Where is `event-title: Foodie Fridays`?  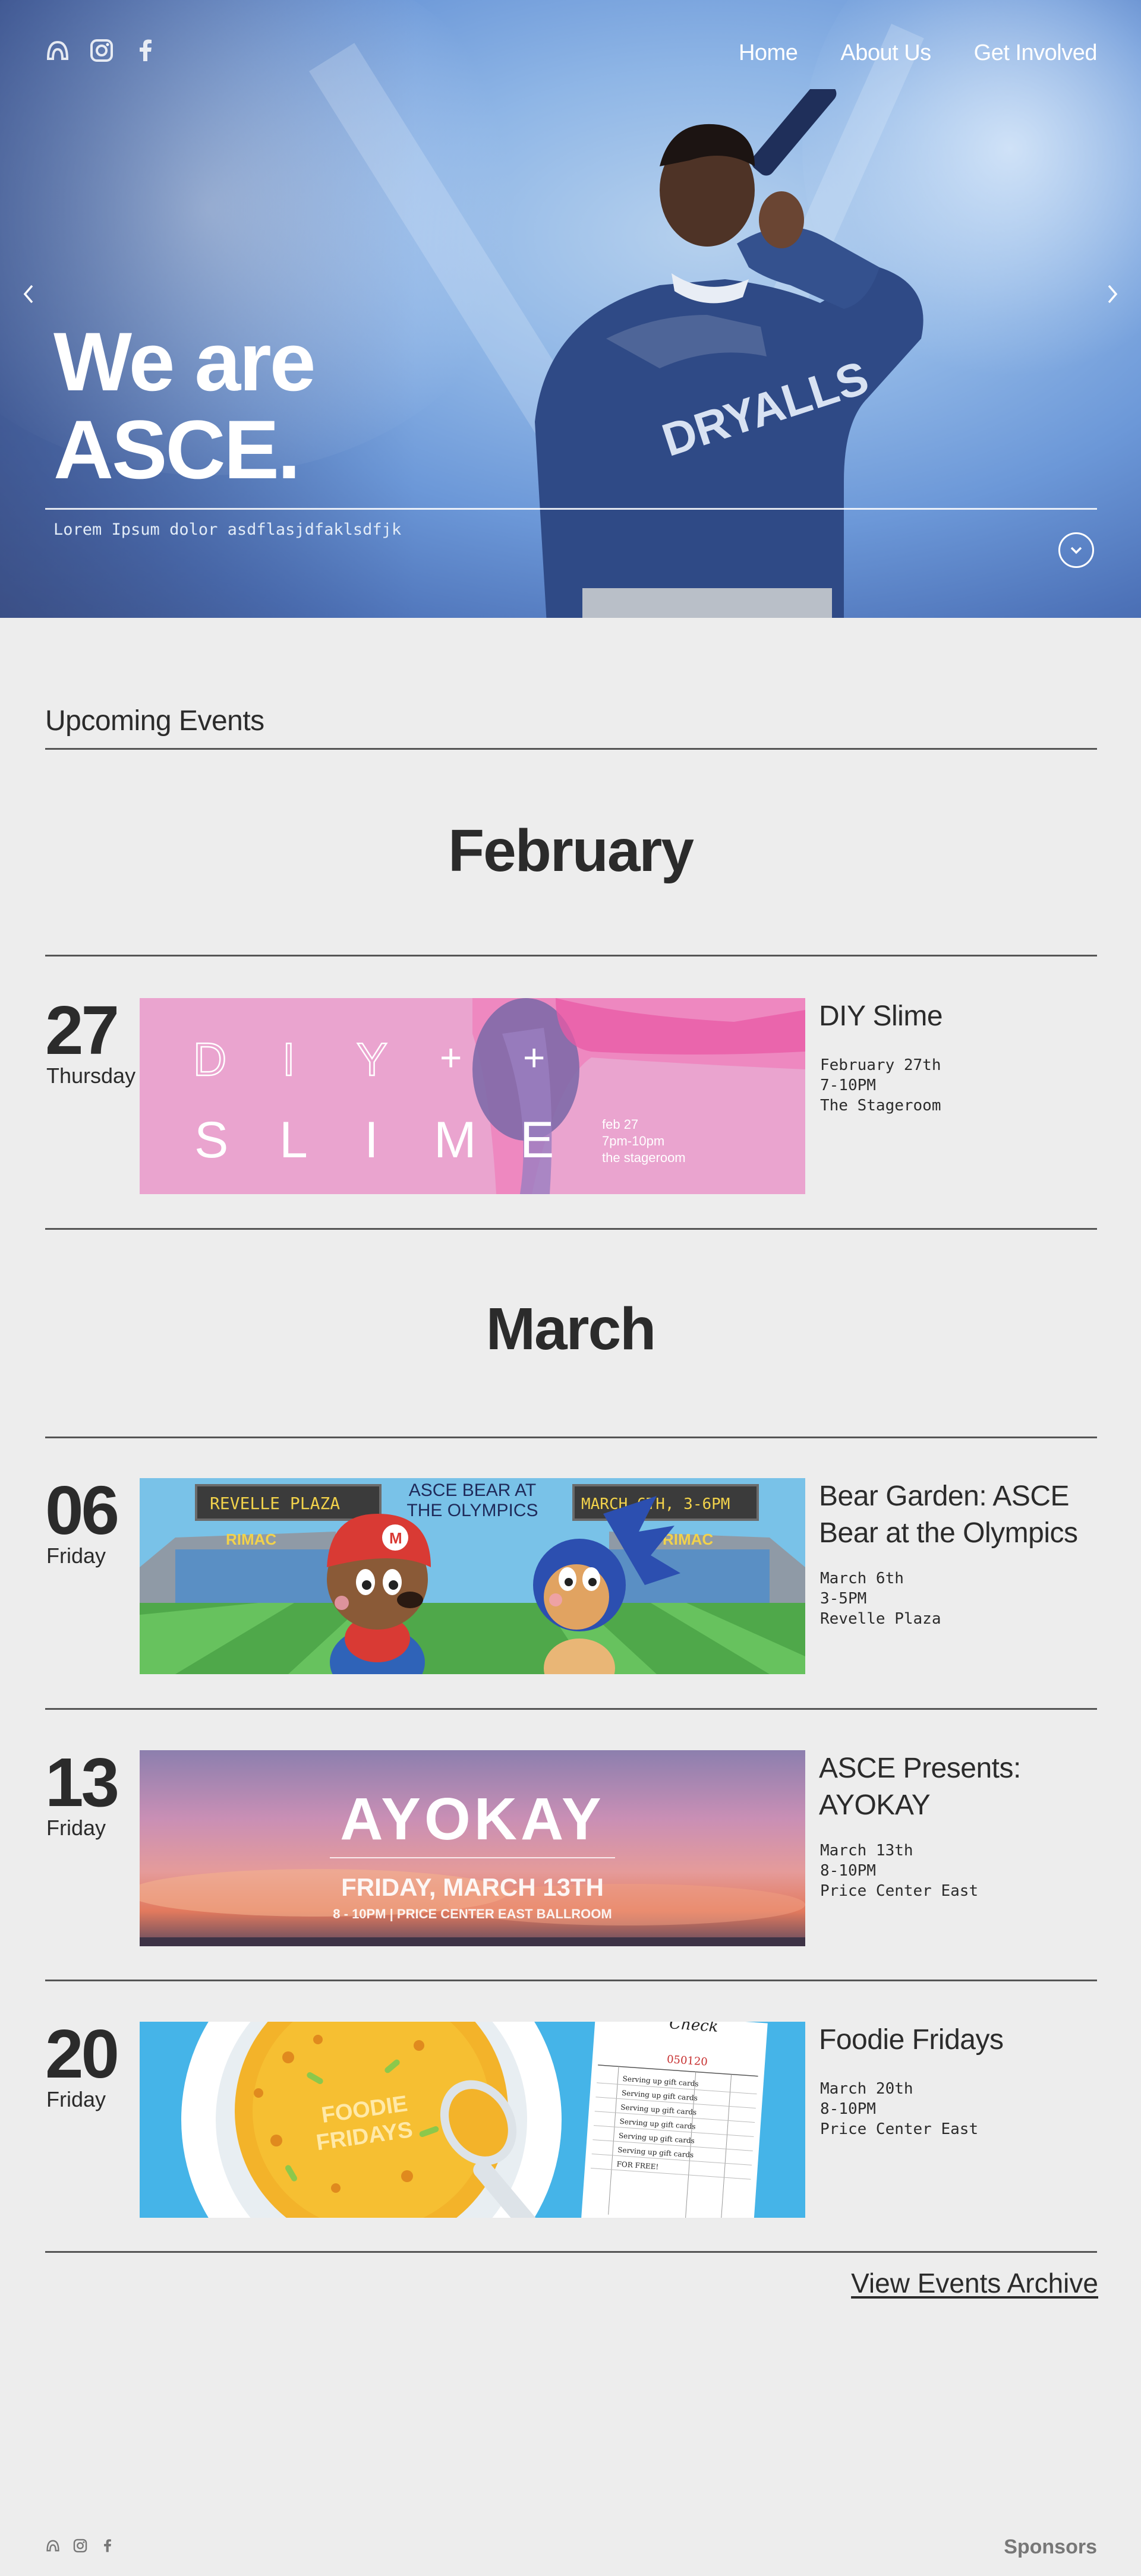
event-title: Foodie Fridays is located at coordinates (958, 2040).